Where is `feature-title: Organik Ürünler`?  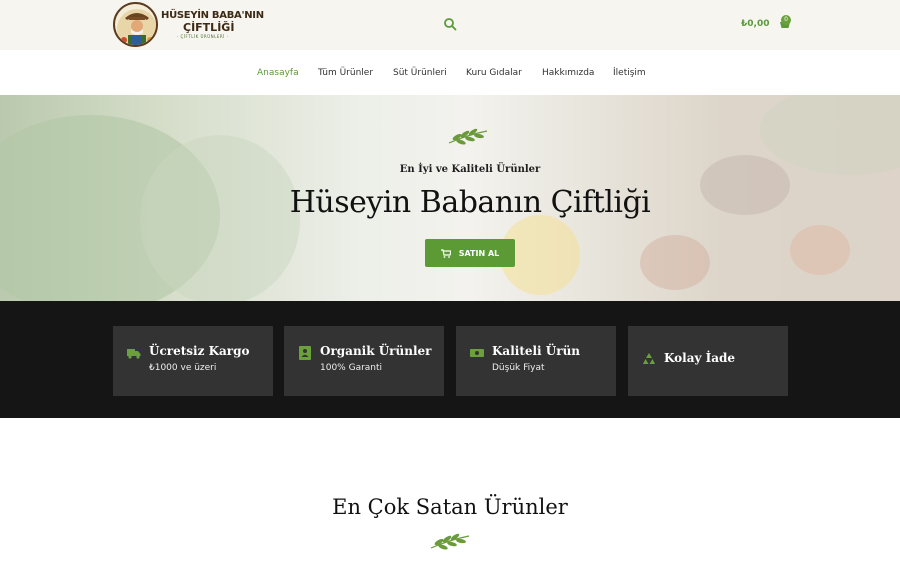 feature-title: Organik Ürünler is located at coordinates (376, 351).